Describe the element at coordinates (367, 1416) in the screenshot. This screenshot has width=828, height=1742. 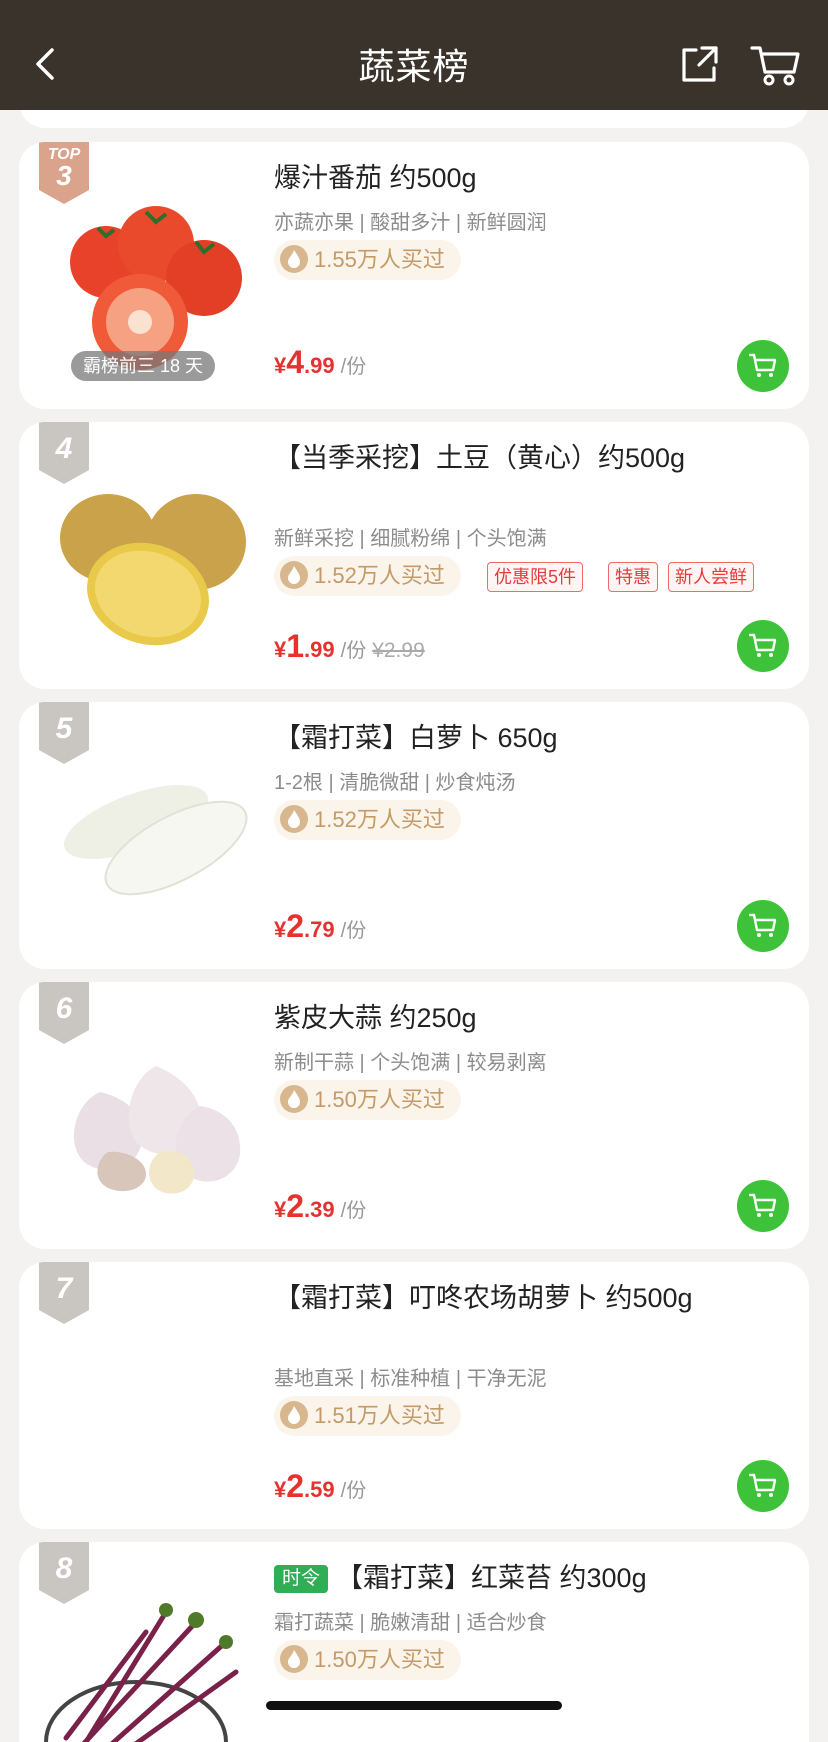
I see `sales-count: 1.51万人买过` at that location.